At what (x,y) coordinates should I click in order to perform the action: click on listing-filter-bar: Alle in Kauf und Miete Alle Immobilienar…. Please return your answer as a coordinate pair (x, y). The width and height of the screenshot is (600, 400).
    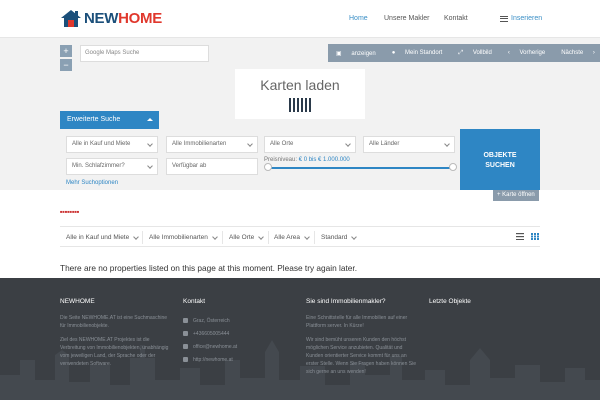
    Looking at the image, I should click on (300, 236).